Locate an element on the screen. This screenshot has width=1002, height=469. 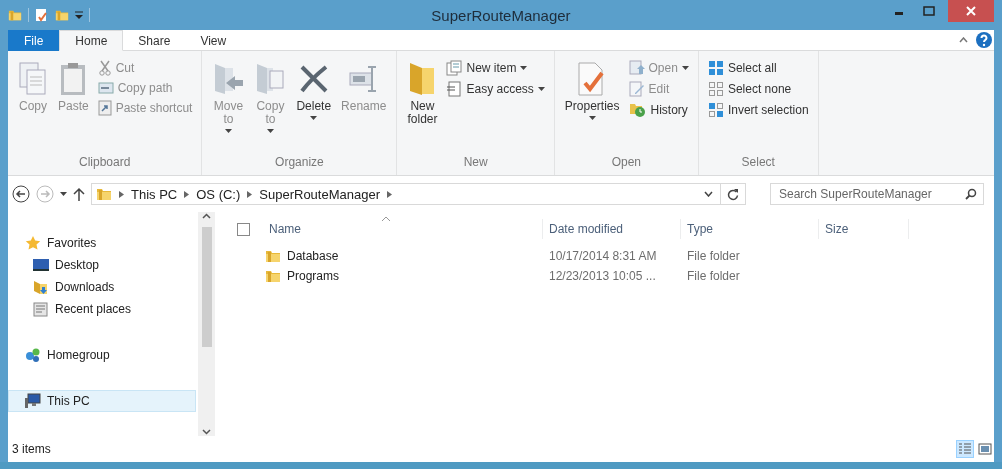
select-all-checkbox is located at coordinates (243, 229).